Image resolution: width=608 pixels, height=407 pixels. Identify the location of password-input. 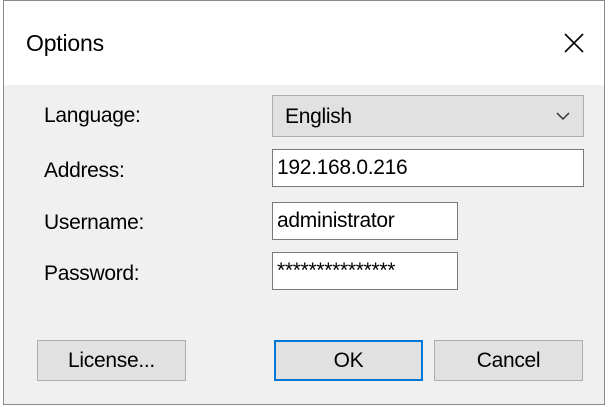
(365, 271).